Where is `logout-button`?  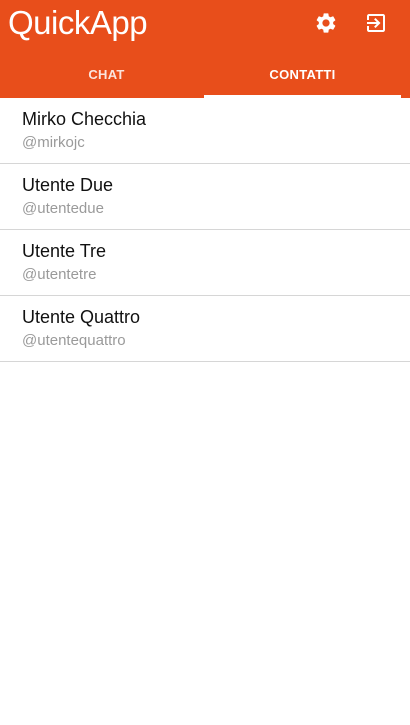
logout-button is located at coordinates (376, 23).